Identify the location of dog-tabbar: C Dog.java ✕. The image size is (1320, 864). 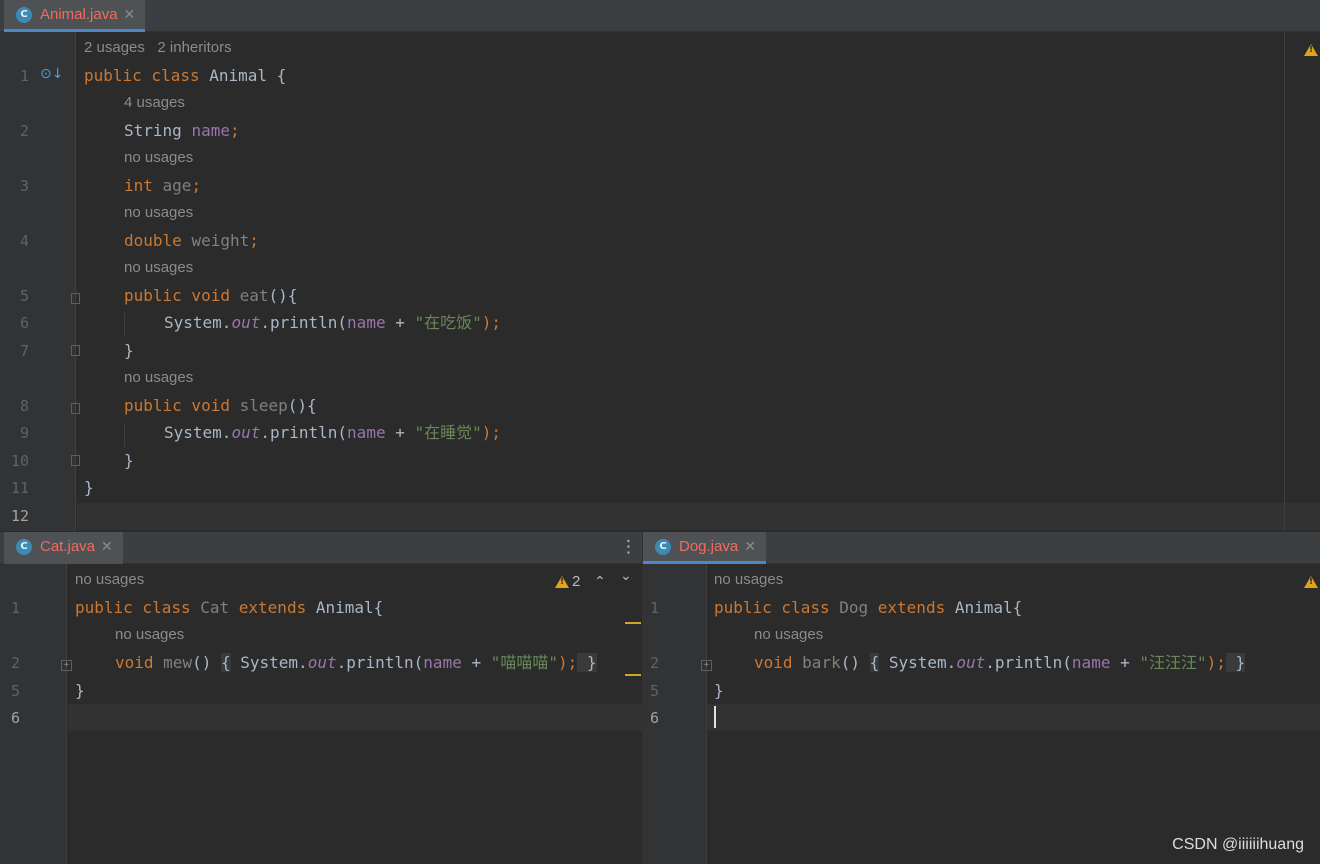
(981, 548).